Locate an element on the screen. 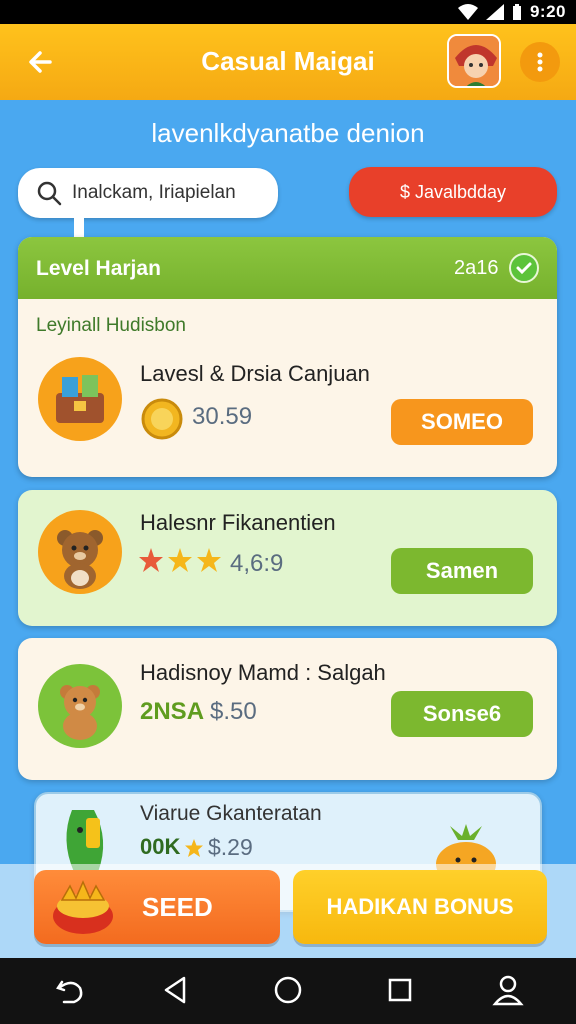  status-bar: 9:20 is located at coordinates (288, 12).